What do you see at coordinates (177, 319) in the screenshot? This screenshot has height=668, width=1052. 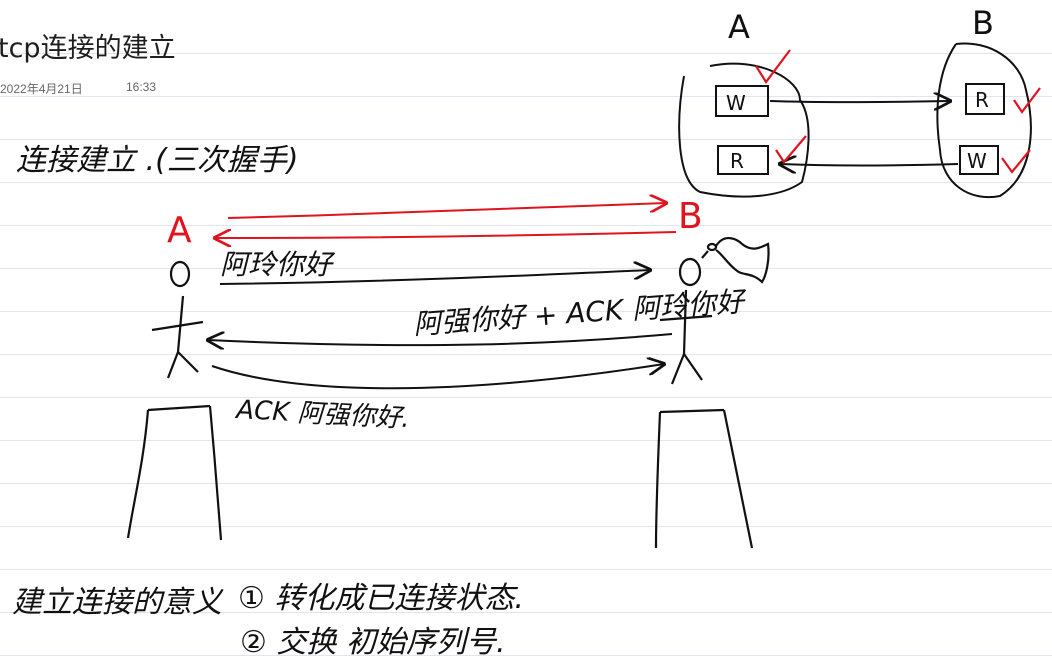 I see `stick-figure-a` at bounding box center [177, 319].